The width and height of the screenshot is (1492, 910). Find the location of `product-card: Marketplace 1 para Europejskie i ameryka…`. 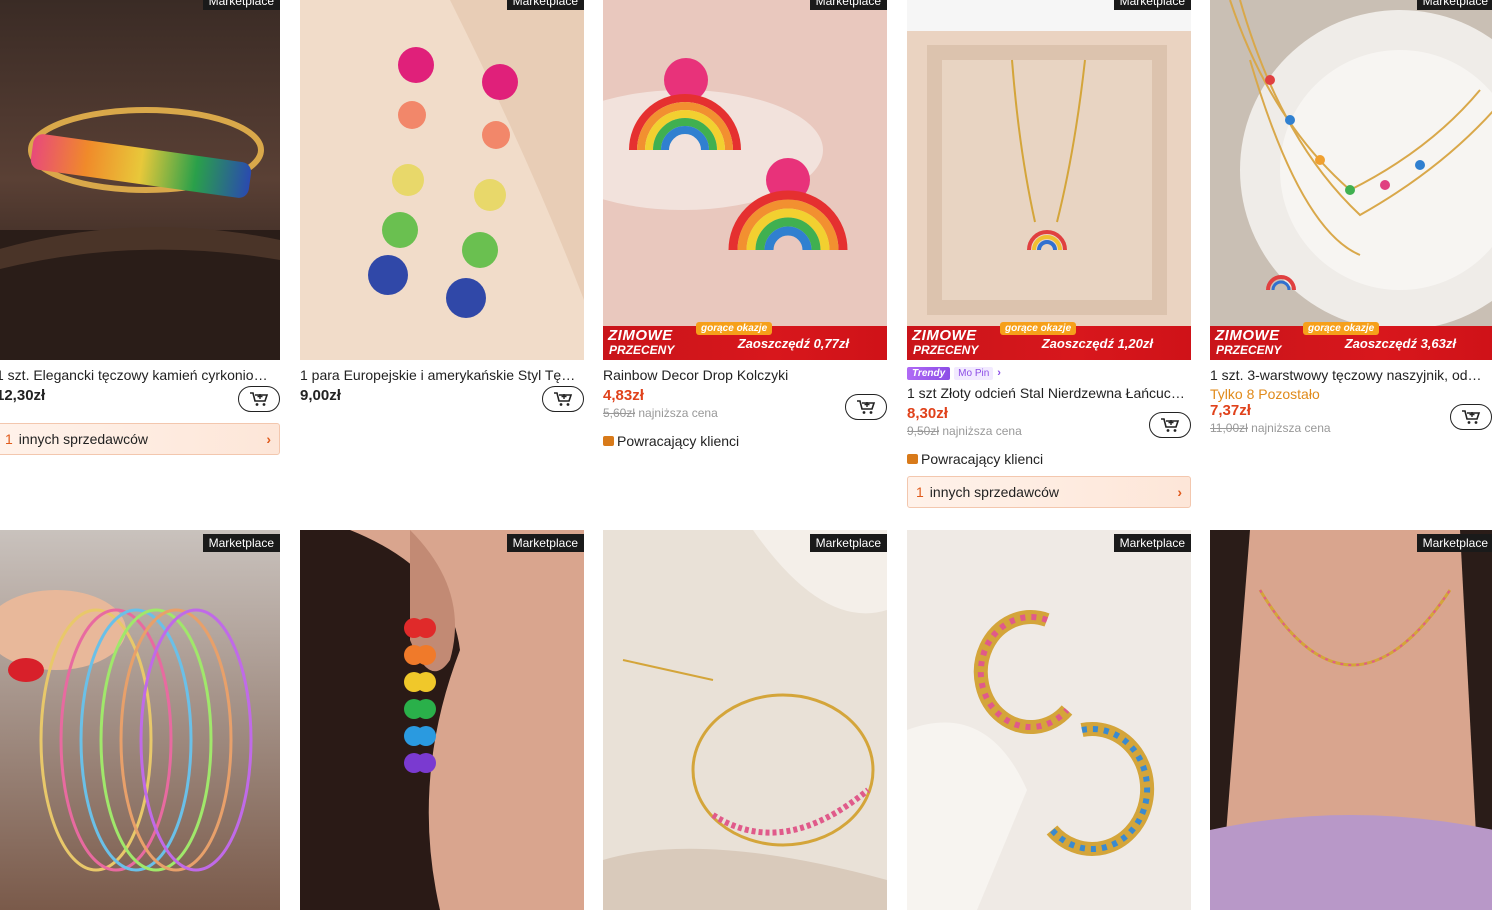

product-card: Marketplace 1 para Europejskie i ameryka… is located at coordinates (442, 206).